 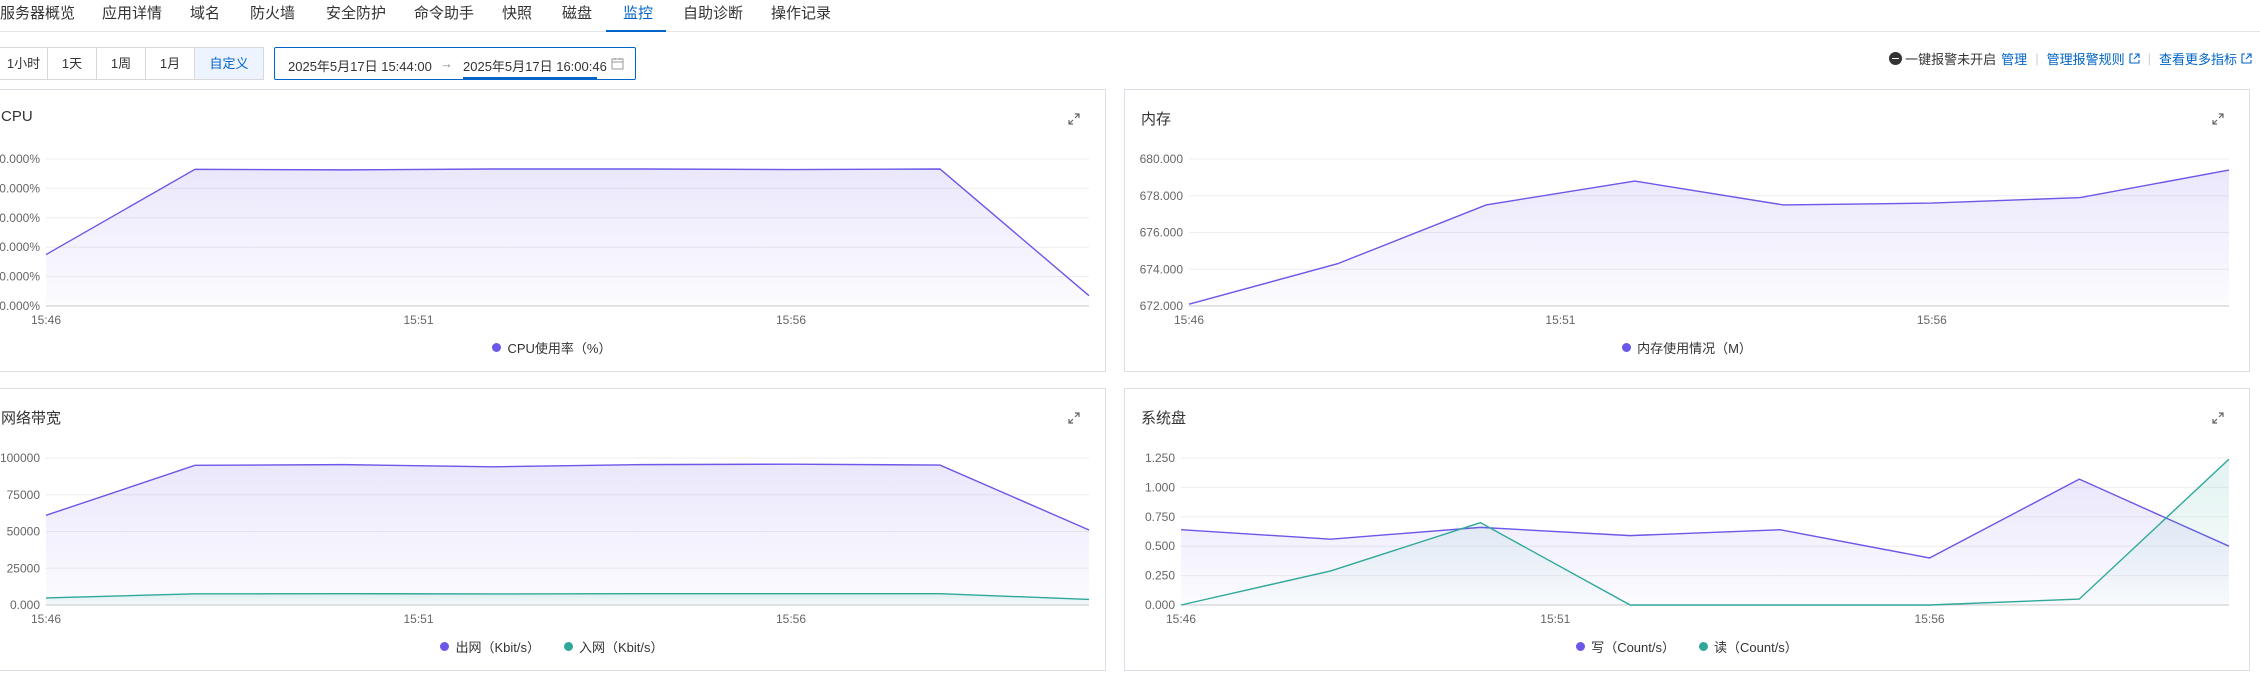 I want to click on alert-toolbar: 一键报警未开启 管理 | 管理报警规则 | 查看更多指标, so click(x=2070, y=58).